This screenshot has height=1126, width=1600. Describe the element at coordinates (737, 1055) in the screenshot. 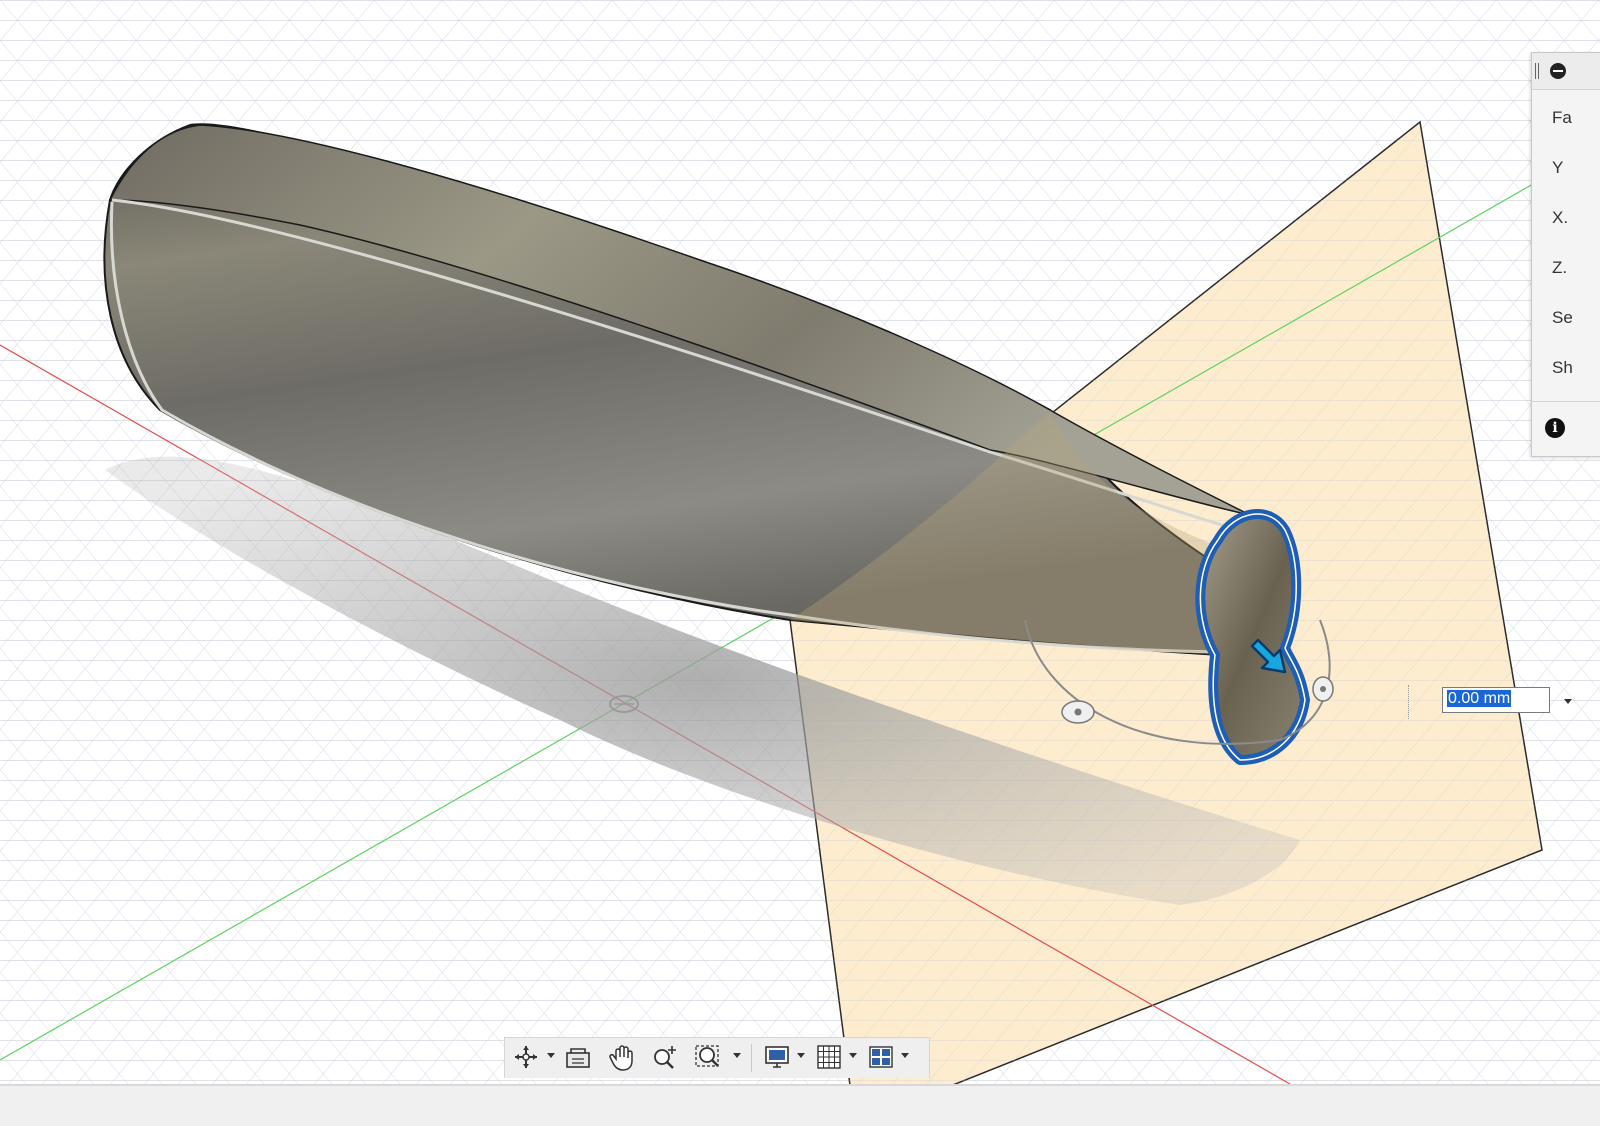

I see `zoom-dropdown-caret-icon` at that location.